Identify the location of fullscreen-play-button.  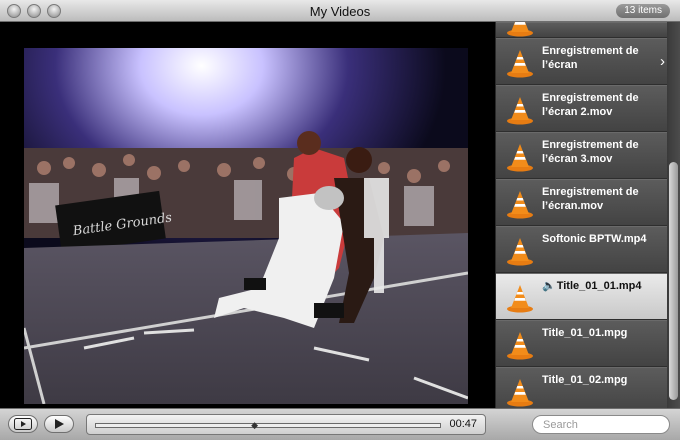
(23, 424).